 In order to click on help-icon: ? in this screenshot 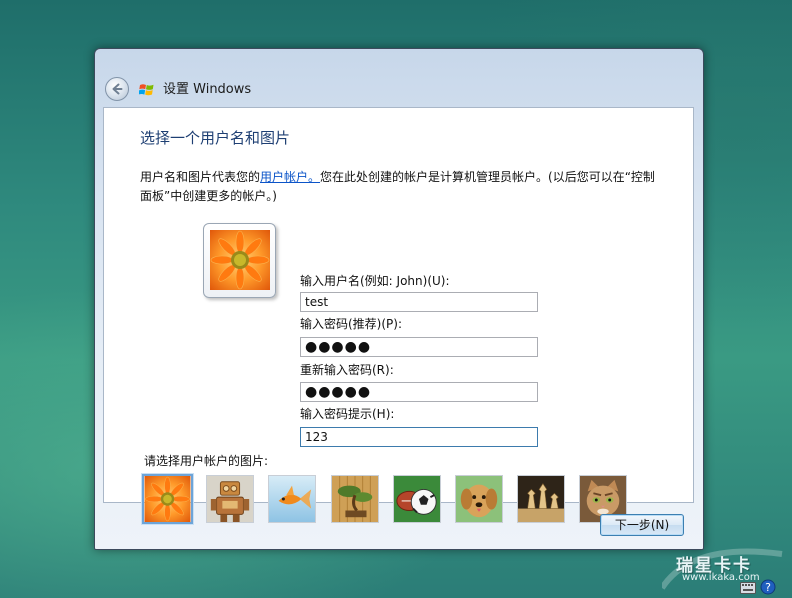, I will do `click(768, 587)`.